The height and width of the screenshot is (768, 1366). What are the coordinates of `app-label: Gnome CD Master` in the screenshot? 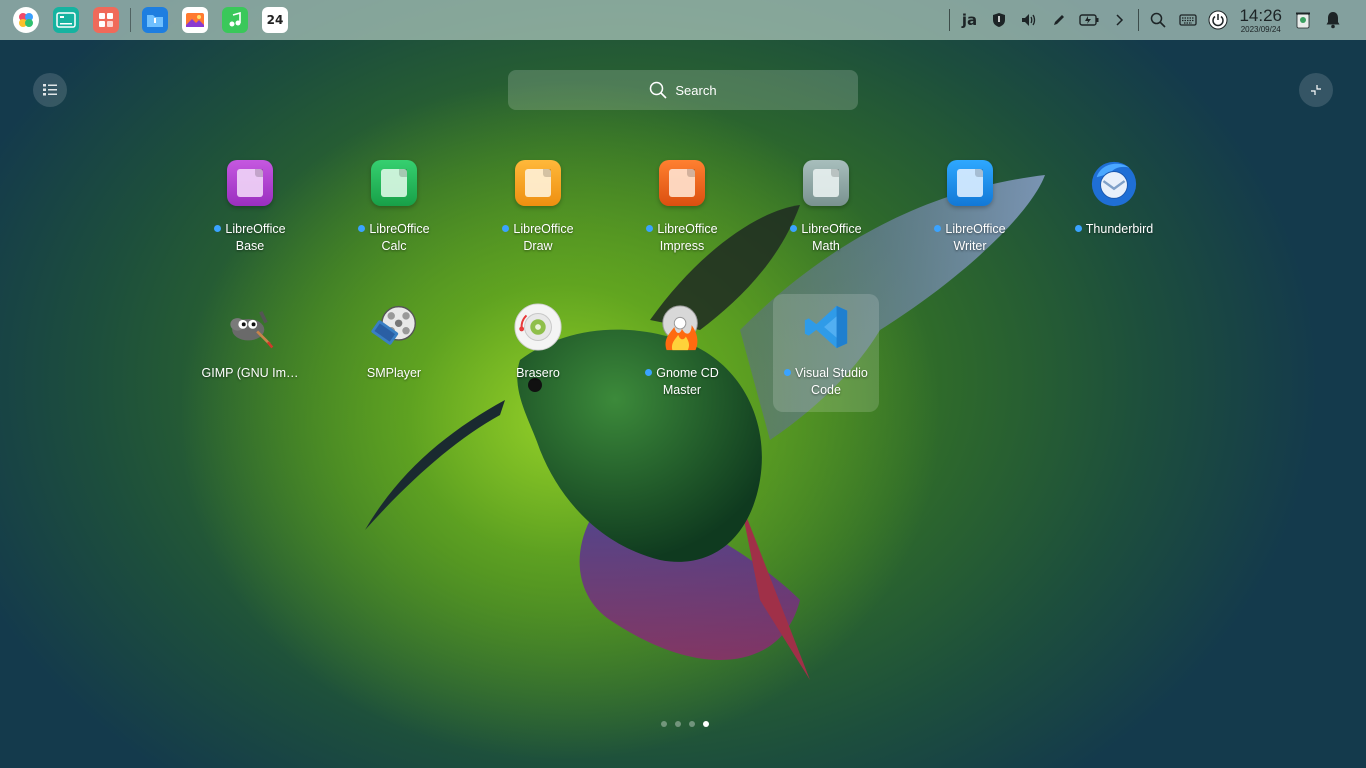 It's located at (682, 382).